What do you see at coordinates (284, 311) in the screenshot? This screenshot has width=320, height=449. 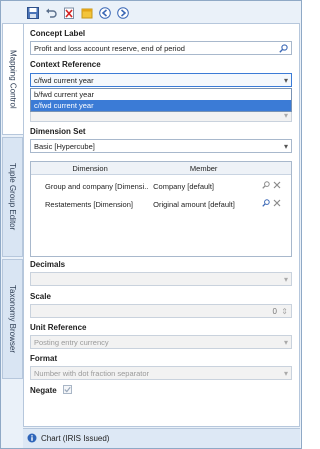 I see `spinner-icon: ⇕` at bounding box center [284, 311].